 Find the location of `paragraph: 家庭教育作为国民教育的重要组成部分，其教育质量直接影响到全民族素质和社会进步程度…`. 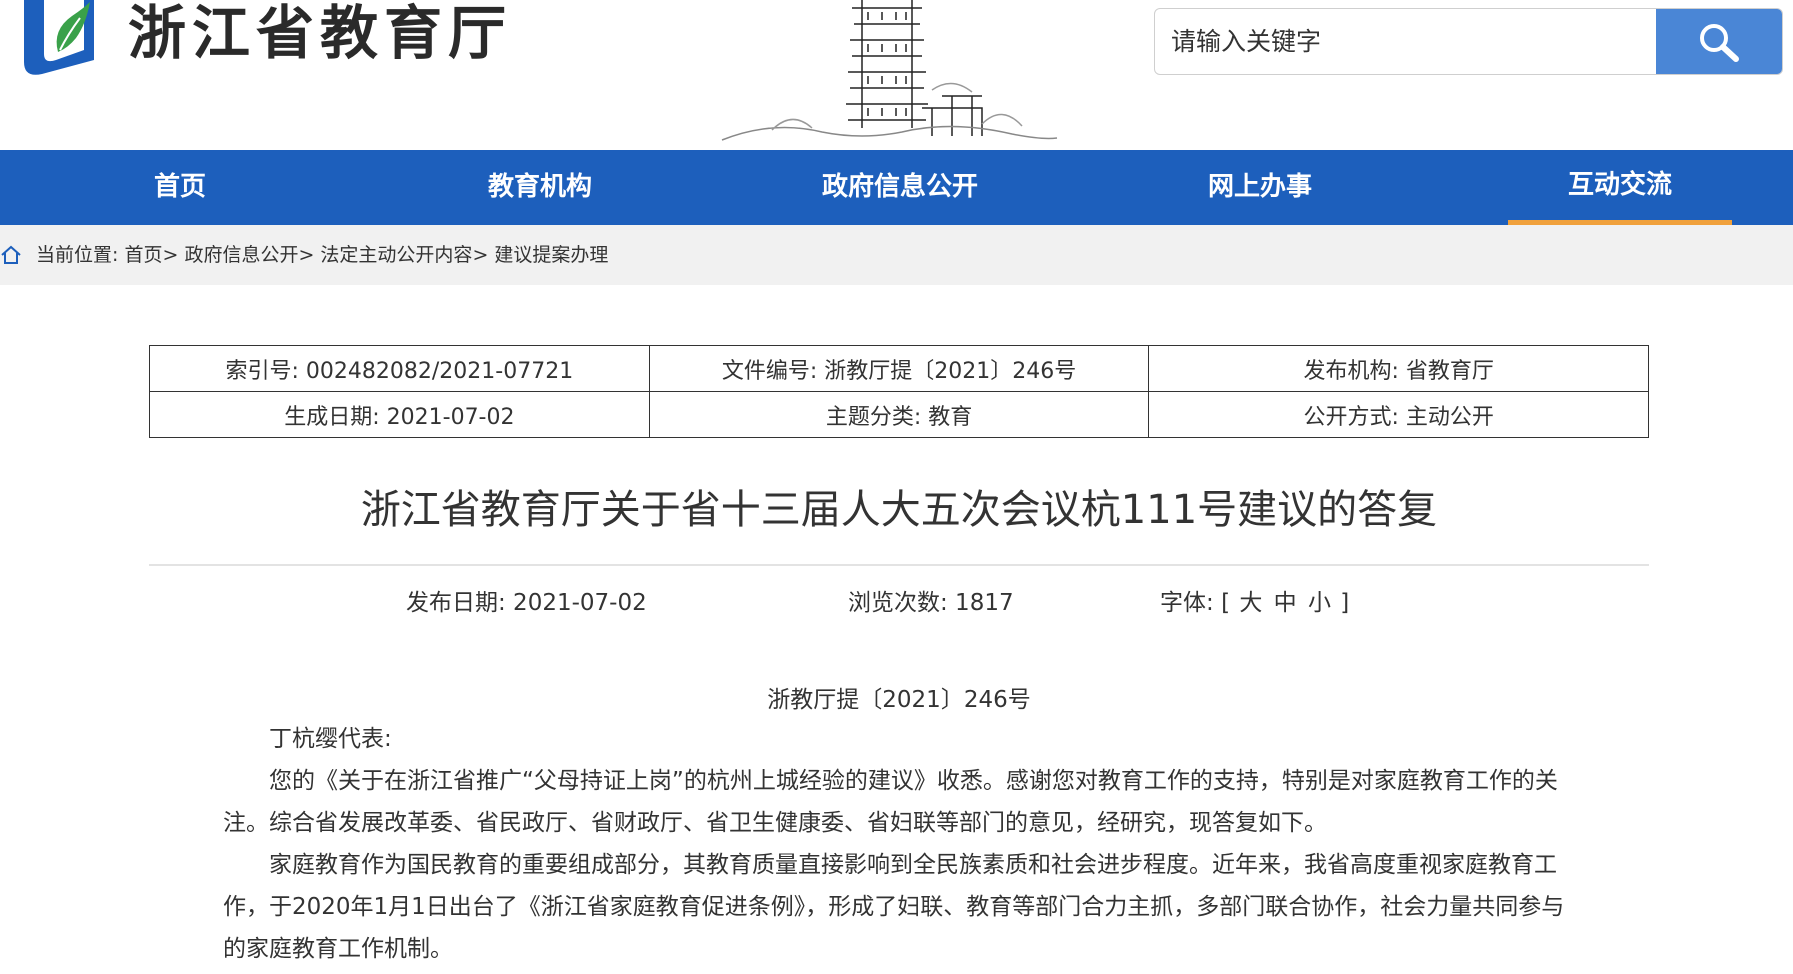

paragraph: 家庭教育作为国民教育的重要组成部分，其教育质量直接影响到全民族素质和社会进步程度… is located at coordinates (894, 907).